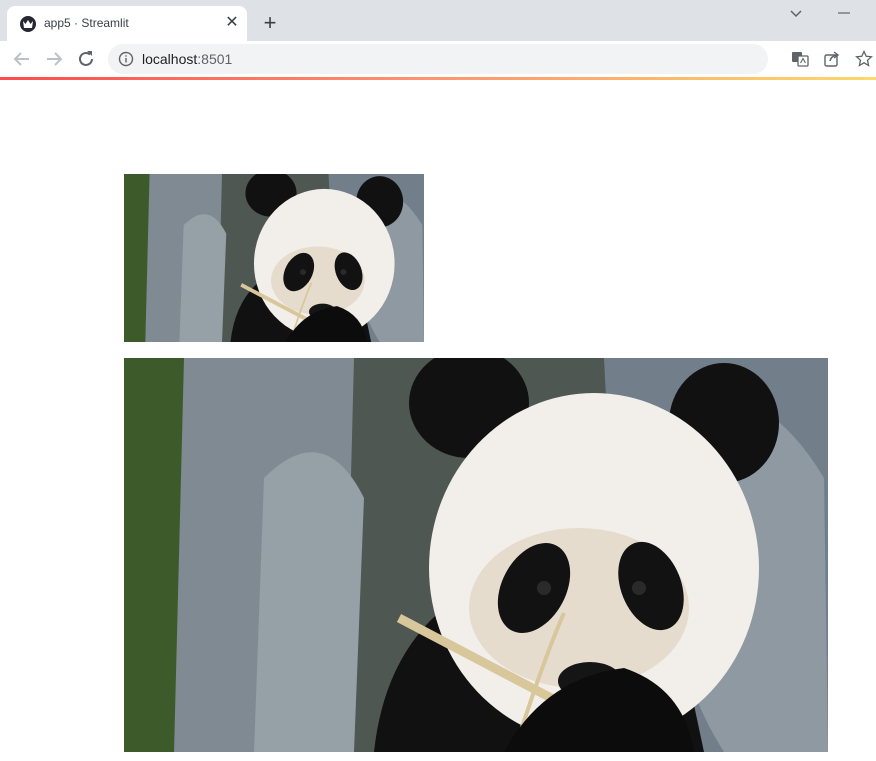 The image size is (876, 761). I want to click on browser-toolbar: localhost:8501, so click(438, 59).